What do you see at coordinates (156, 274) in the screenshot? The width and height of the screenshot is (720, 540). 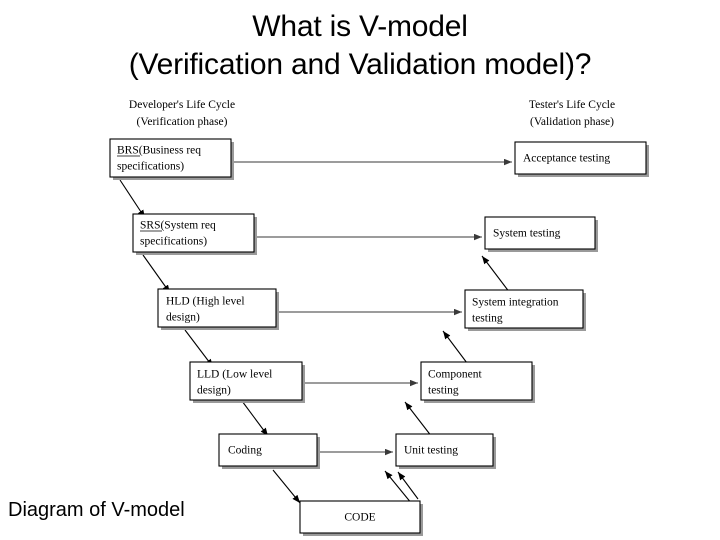 I see `connector-srs-hld` at bounding box center [156, 274].